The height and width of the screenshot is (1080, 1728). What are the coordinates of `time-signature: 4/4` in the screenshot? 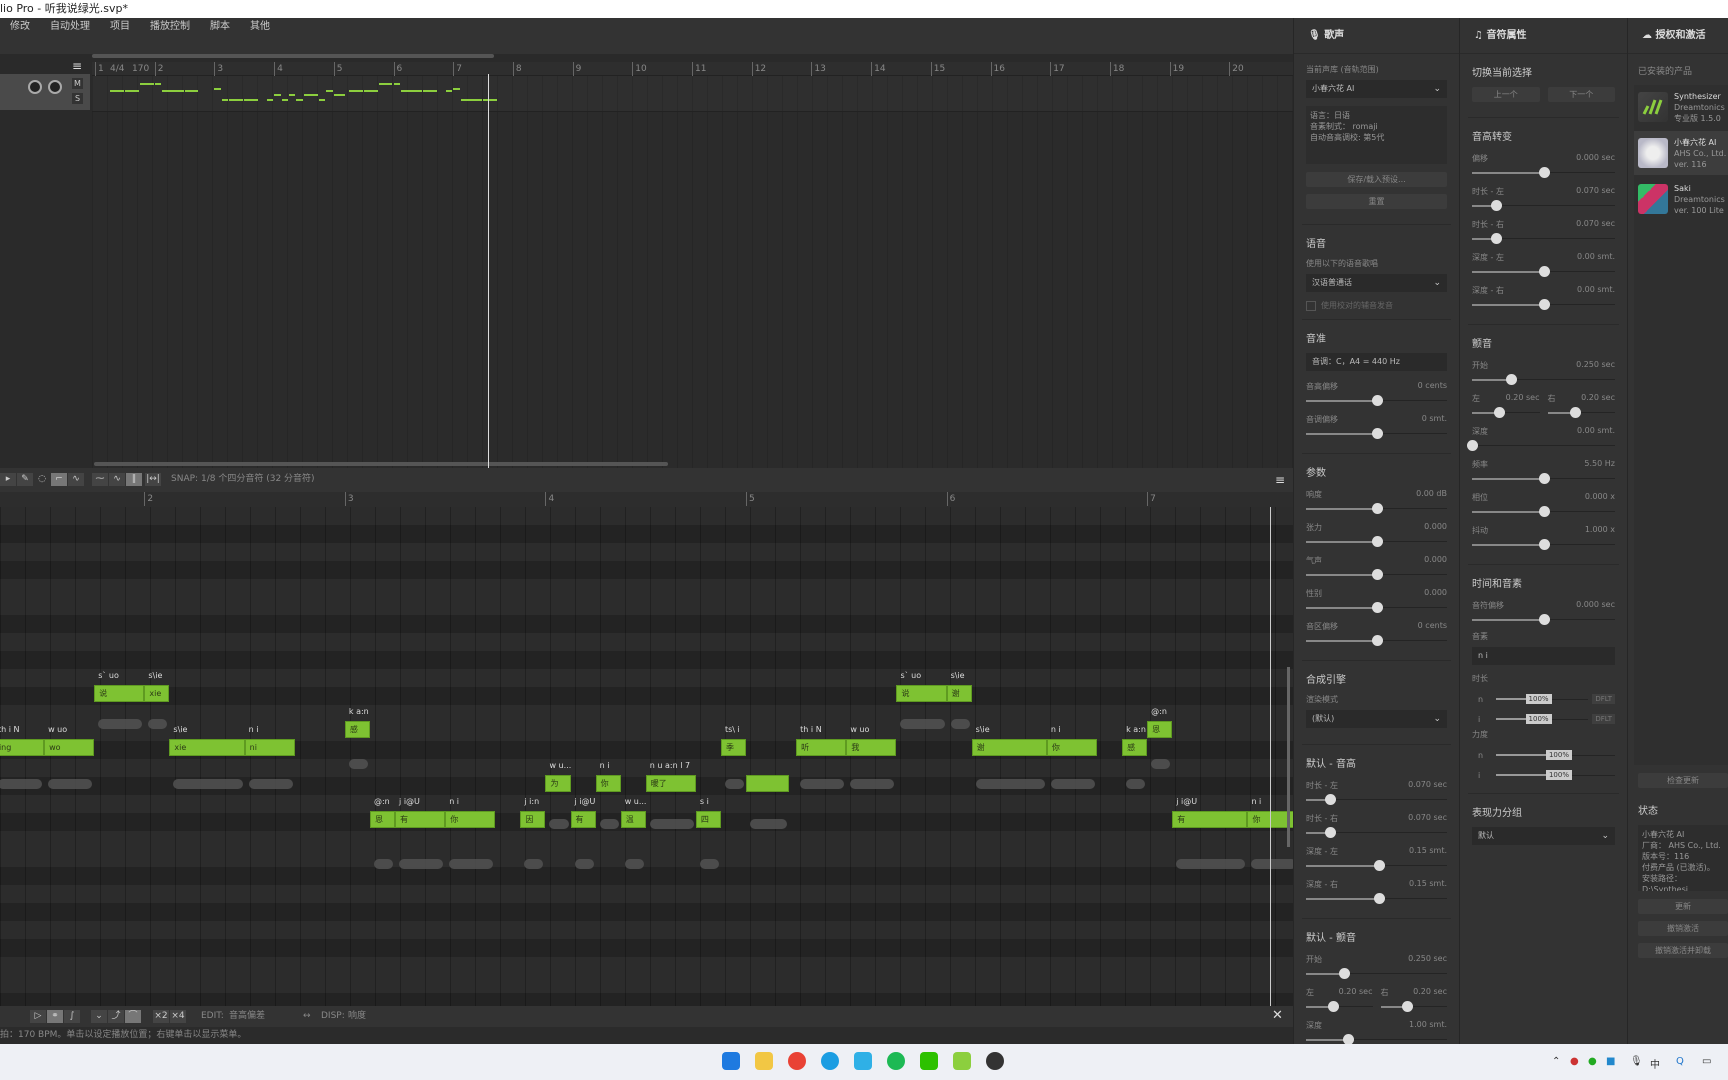 It's located at (116, 69).